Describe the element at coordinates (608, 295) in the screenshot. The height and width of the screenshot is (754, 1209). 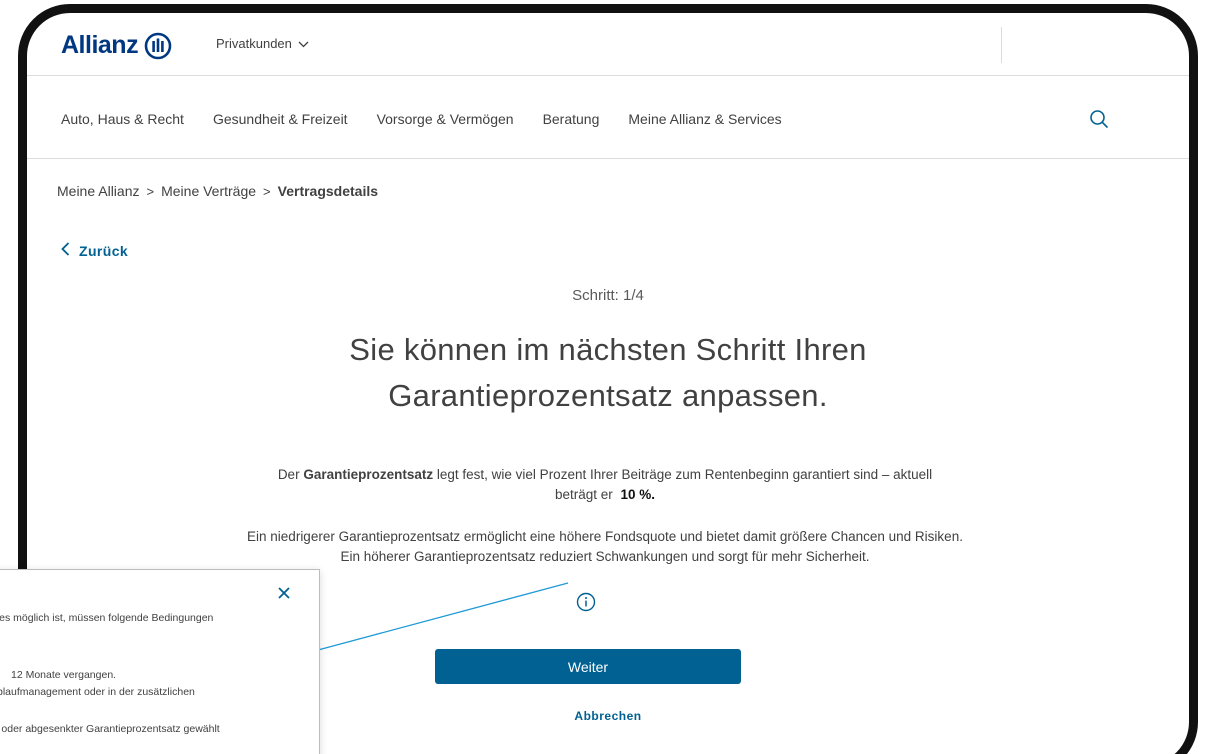
I see `step-indicator: Schritt: 1/4` at that location.